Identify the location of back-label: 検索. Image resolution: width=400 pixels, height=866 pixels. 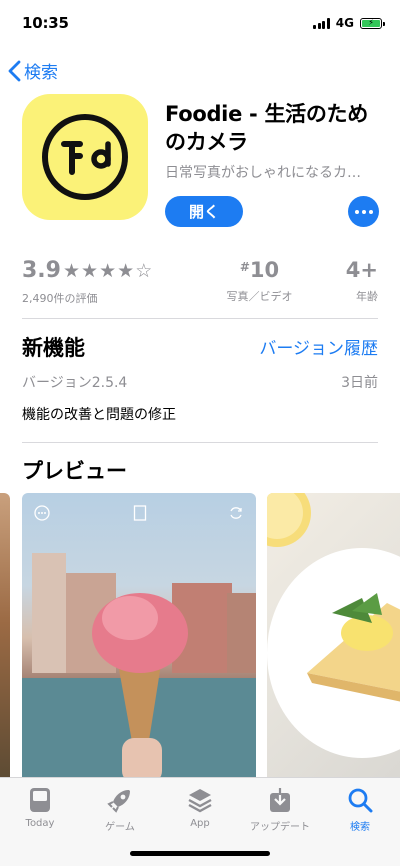
(41, 73).